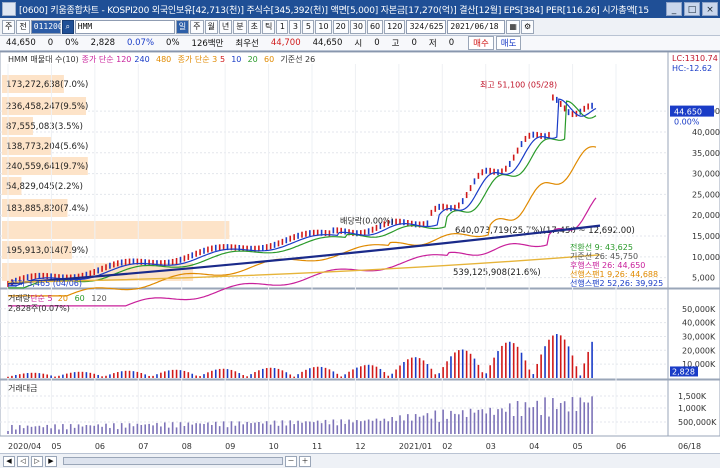 This screenshot has width=720, height=468. Describe the element at coordinates (703, 278) in the screenshot. I see `price-y-tick: 5,000` at that location.